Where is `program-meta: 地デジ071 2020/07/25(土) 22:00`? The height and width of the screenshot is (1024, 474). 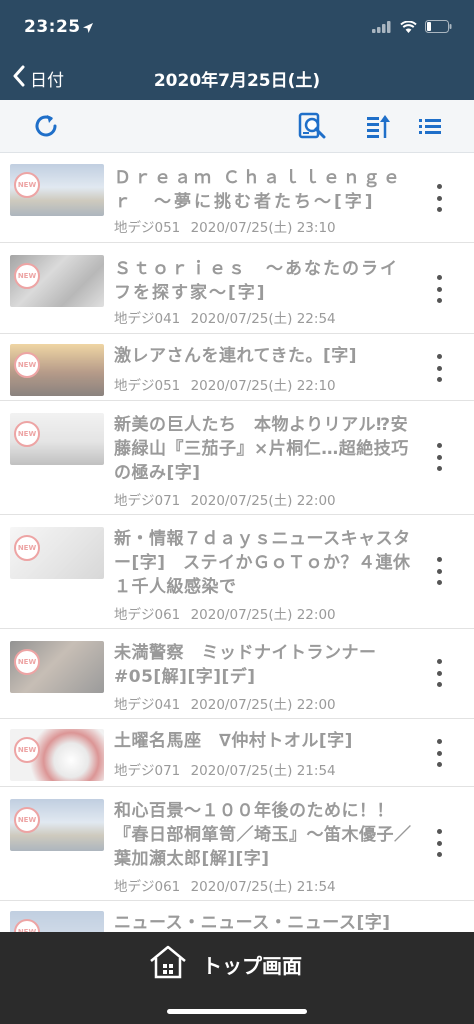
program-meta: 地デジ071 2020/07/25(土) 22:00 is located at coordinates (225, 499).